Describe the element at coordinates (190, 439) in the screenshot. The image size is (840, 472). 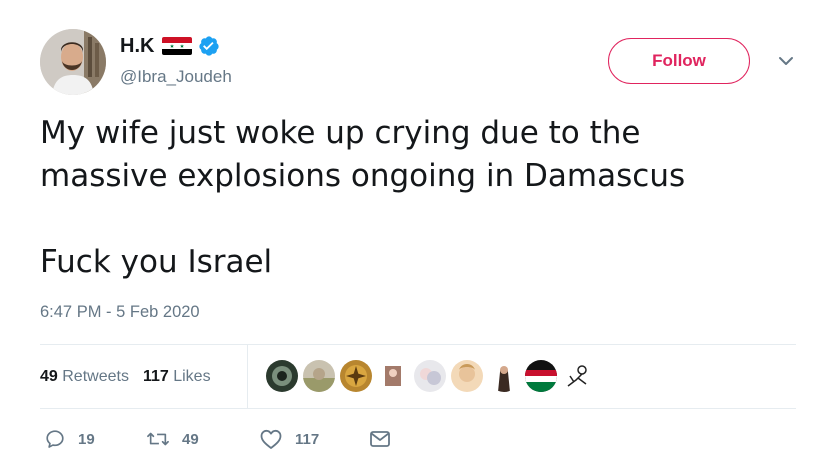
I see `retweet-count: 49` at that location.